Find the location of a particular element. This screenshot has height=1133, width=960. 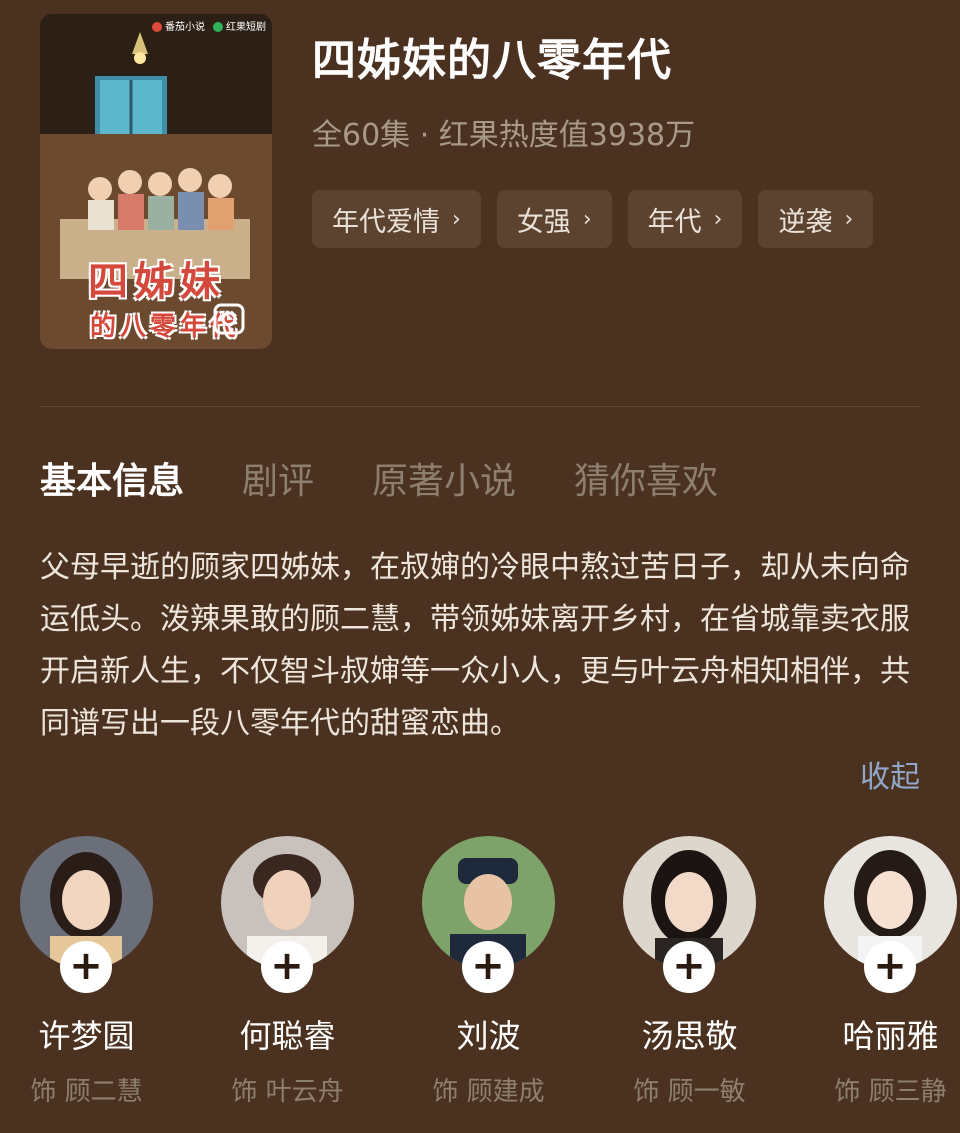

cast-member: + 许梦圆 饰 顾二慧 is located at coordinates (86, 972).